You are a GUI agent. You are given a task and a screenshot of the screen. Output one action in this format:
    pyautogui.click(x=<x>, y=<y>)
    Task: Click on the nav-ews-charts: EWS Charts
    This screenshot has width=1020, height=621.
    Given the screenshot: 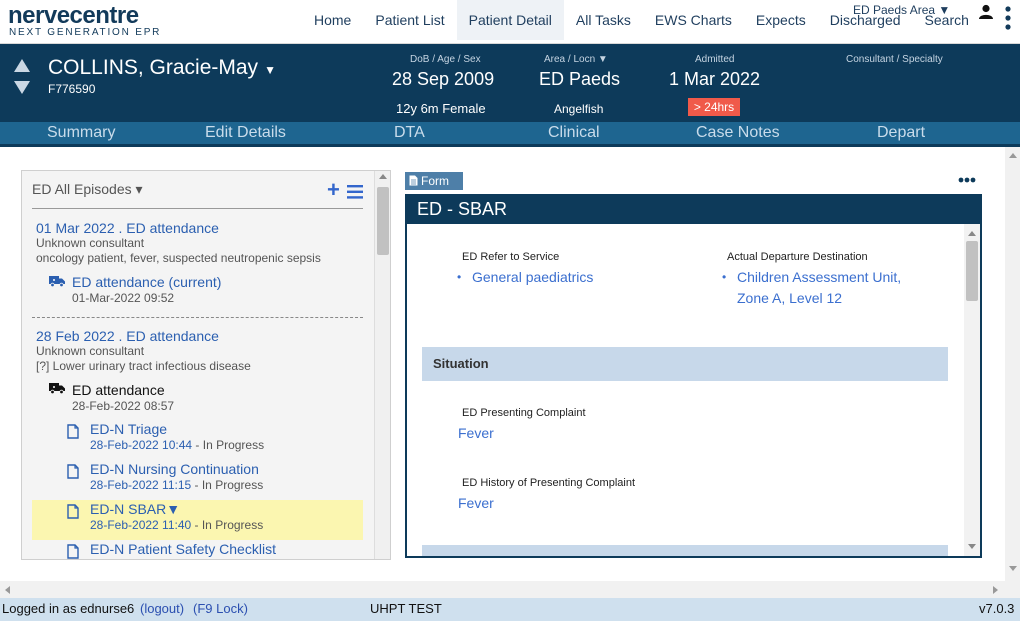 What is the action you would take?
    pyautogui.click(x=693, y=20)
    